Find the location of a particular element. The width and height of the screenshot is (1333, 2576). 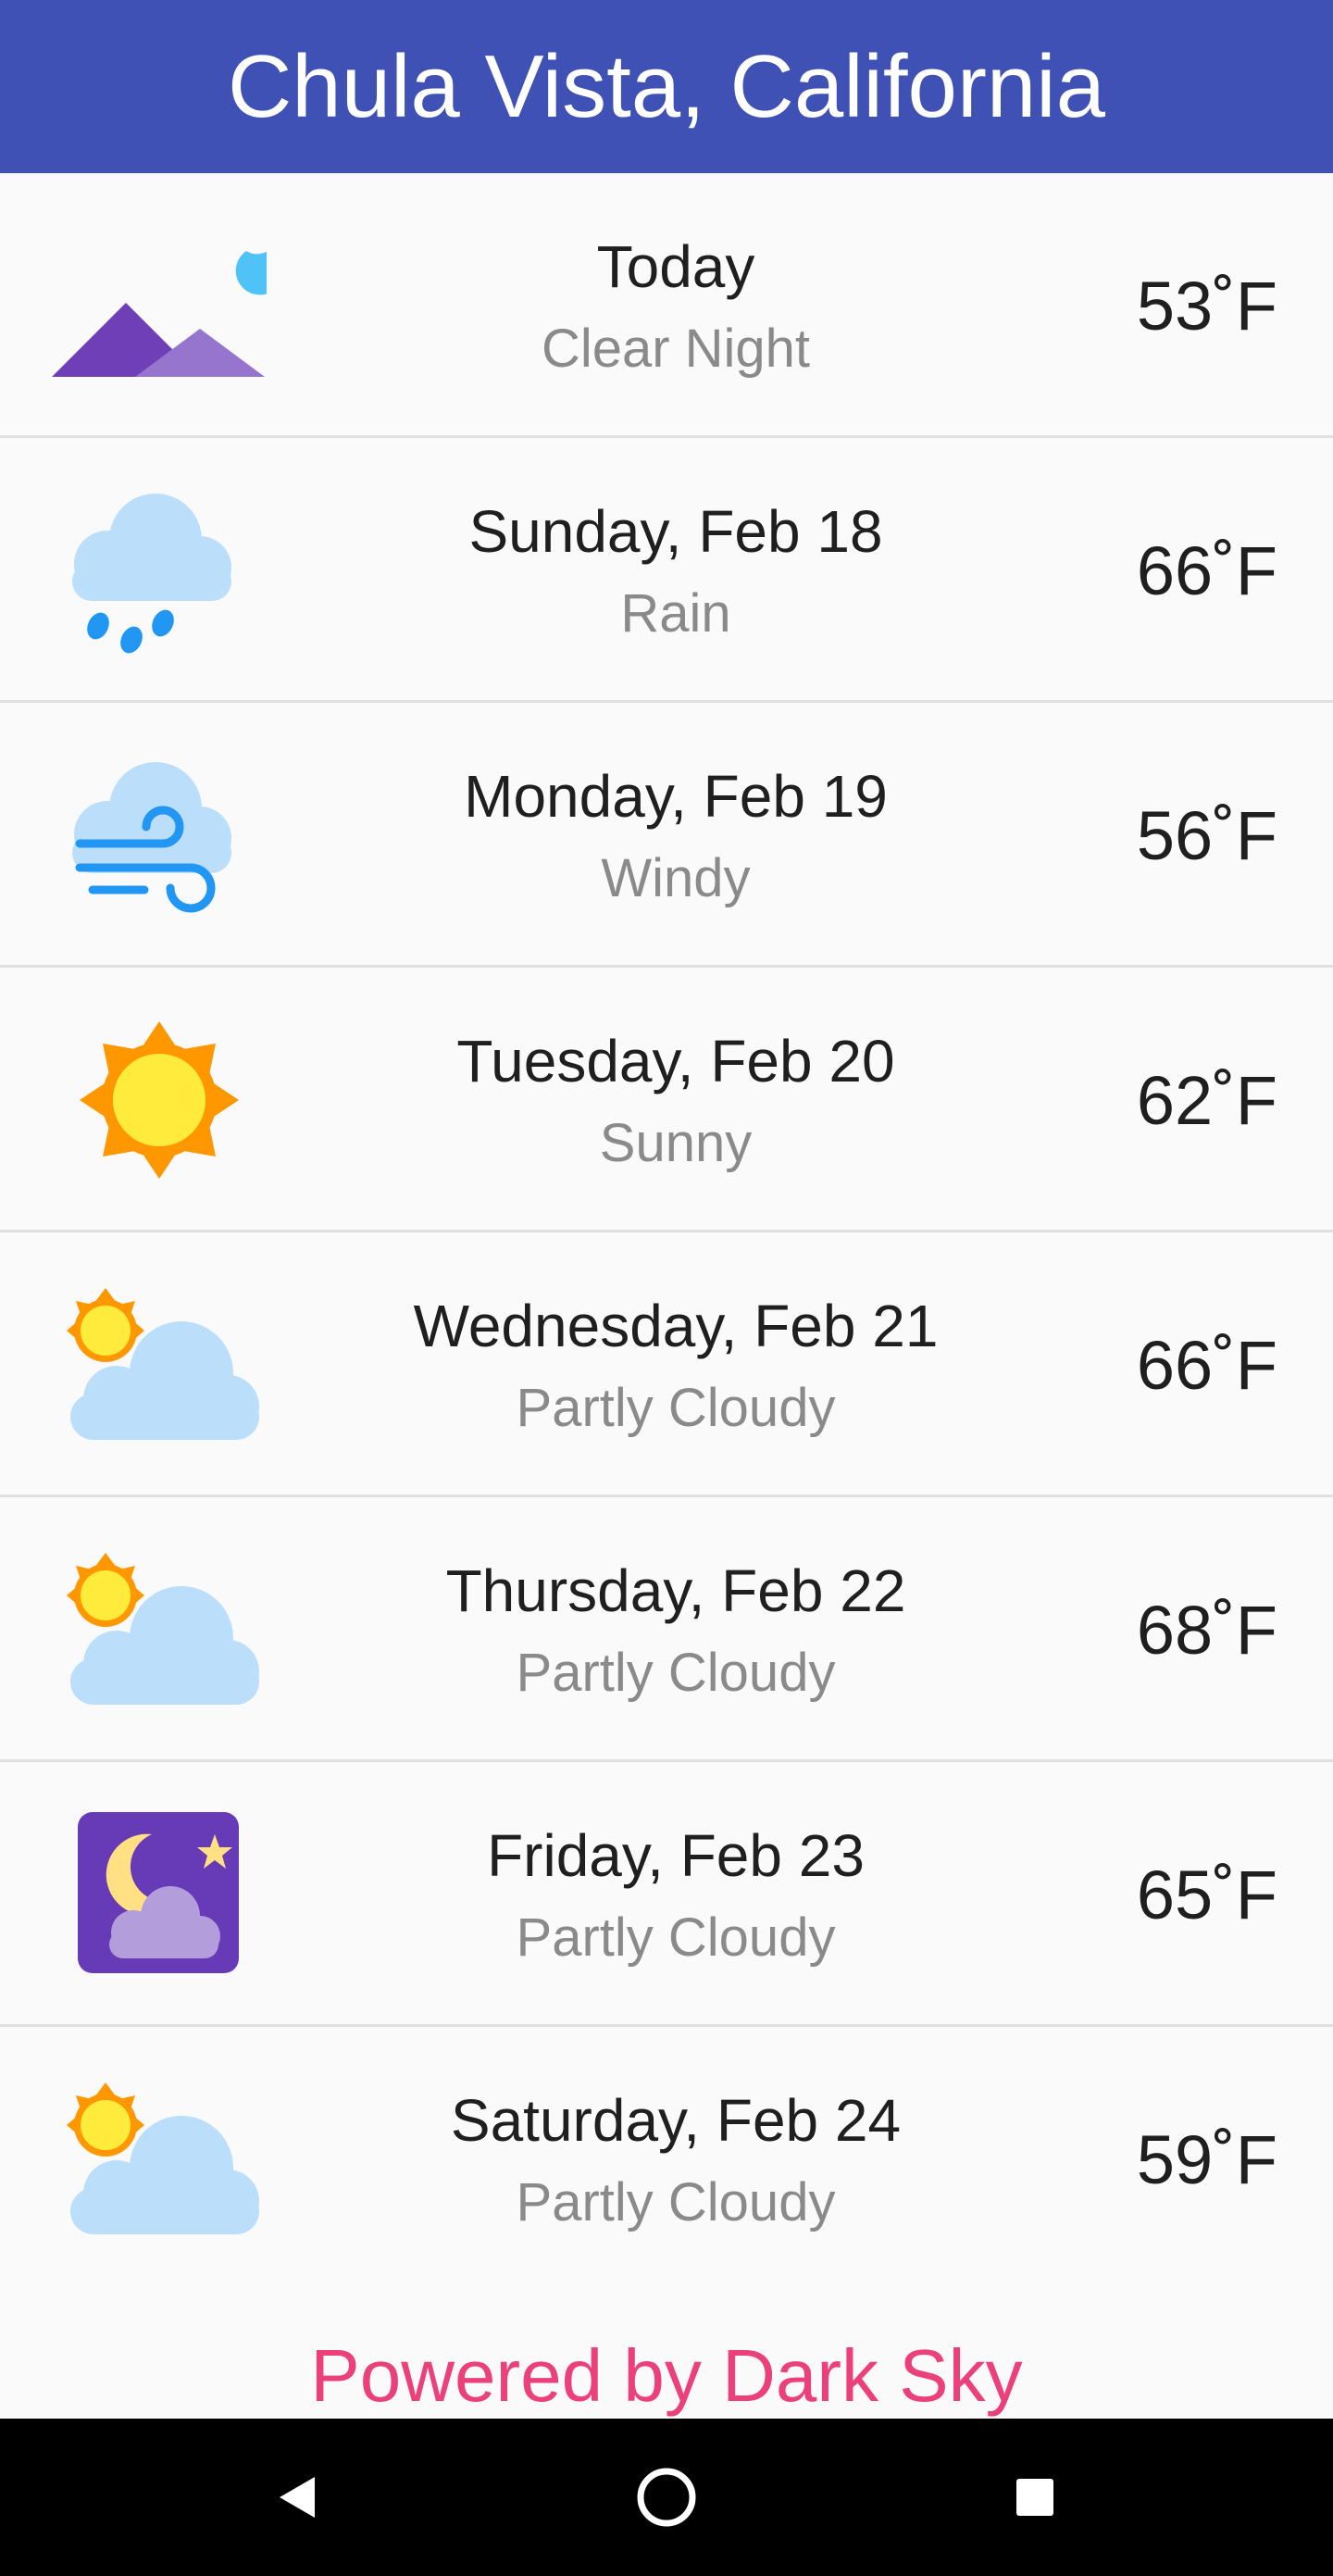

temperature-value: 68˚F is located at coordinates (1207, 1630).